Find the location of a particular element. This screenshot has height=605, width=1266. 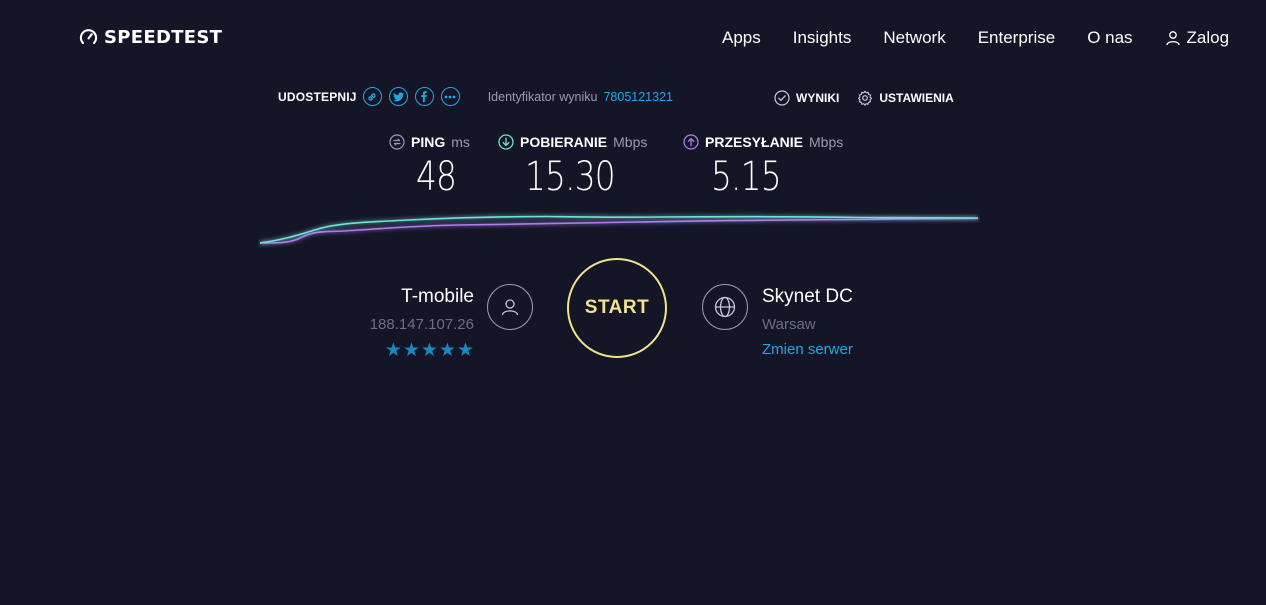

upload-metric: PRZESYŁANIE Mbps 5.15 is located at coordinates (763, 167).